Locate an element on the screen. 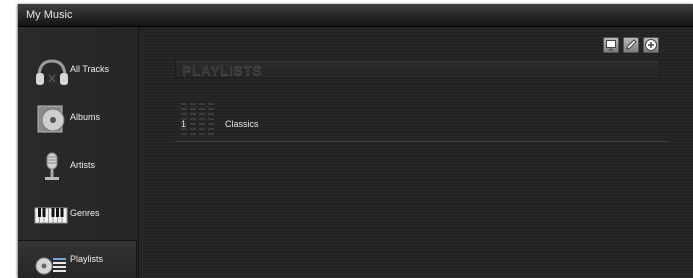 The image size is (693, 278). playlists-header: PLAYLISTS is located at coordinates (417, 69).